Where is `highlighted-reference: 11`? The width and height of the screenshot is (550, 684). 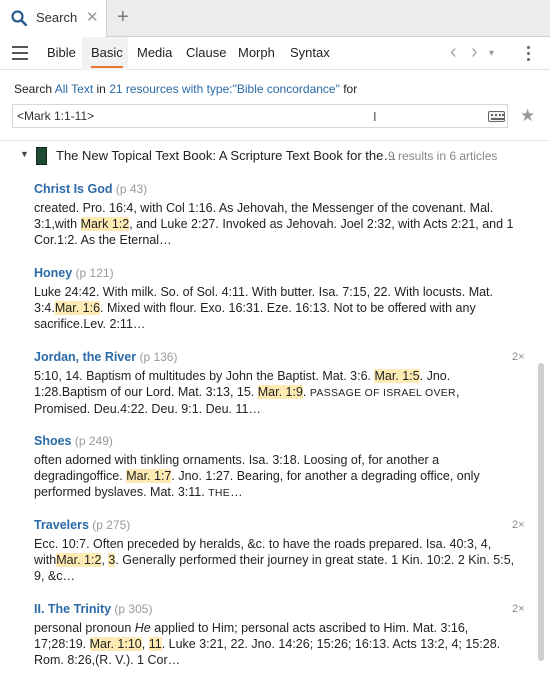 highlighted-reference: 11 is located at coordinates (155, 644).